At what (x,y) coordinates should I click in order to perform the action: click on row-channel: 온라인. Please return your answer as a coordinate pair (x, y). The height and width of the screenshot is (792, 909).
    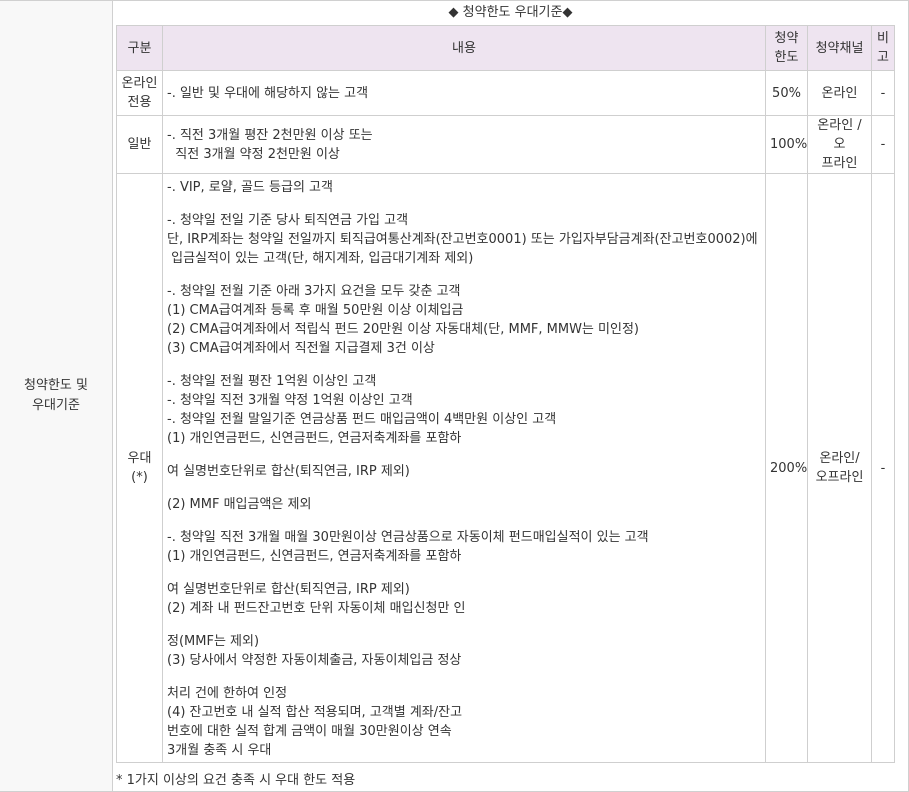
    Looking at the image, I should click on (839, 93).